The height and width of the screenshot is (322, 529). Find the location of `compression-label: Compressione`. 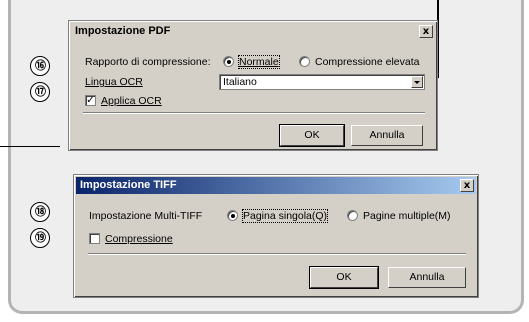

compression-label: Compressione is located at coordinates (139, 239).